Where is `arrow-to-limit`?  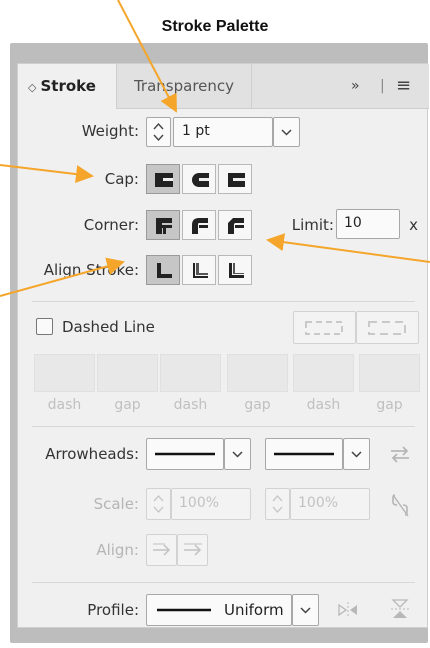 arrow-to-limit is located at coordinates (348, 248).